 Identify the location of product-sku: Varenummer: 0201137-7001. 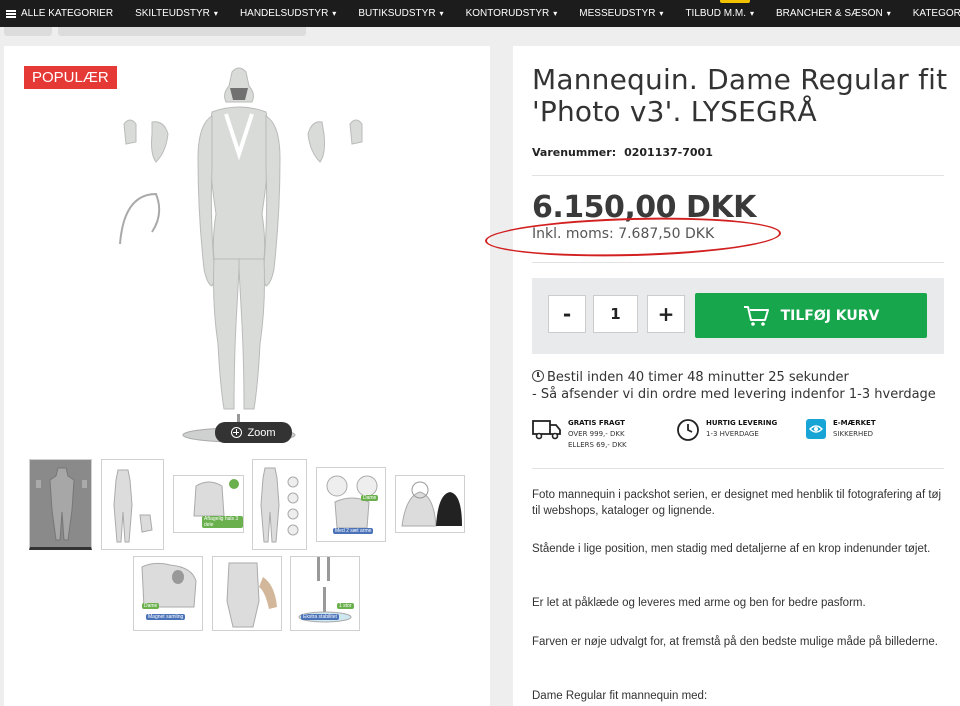
(626, 152).